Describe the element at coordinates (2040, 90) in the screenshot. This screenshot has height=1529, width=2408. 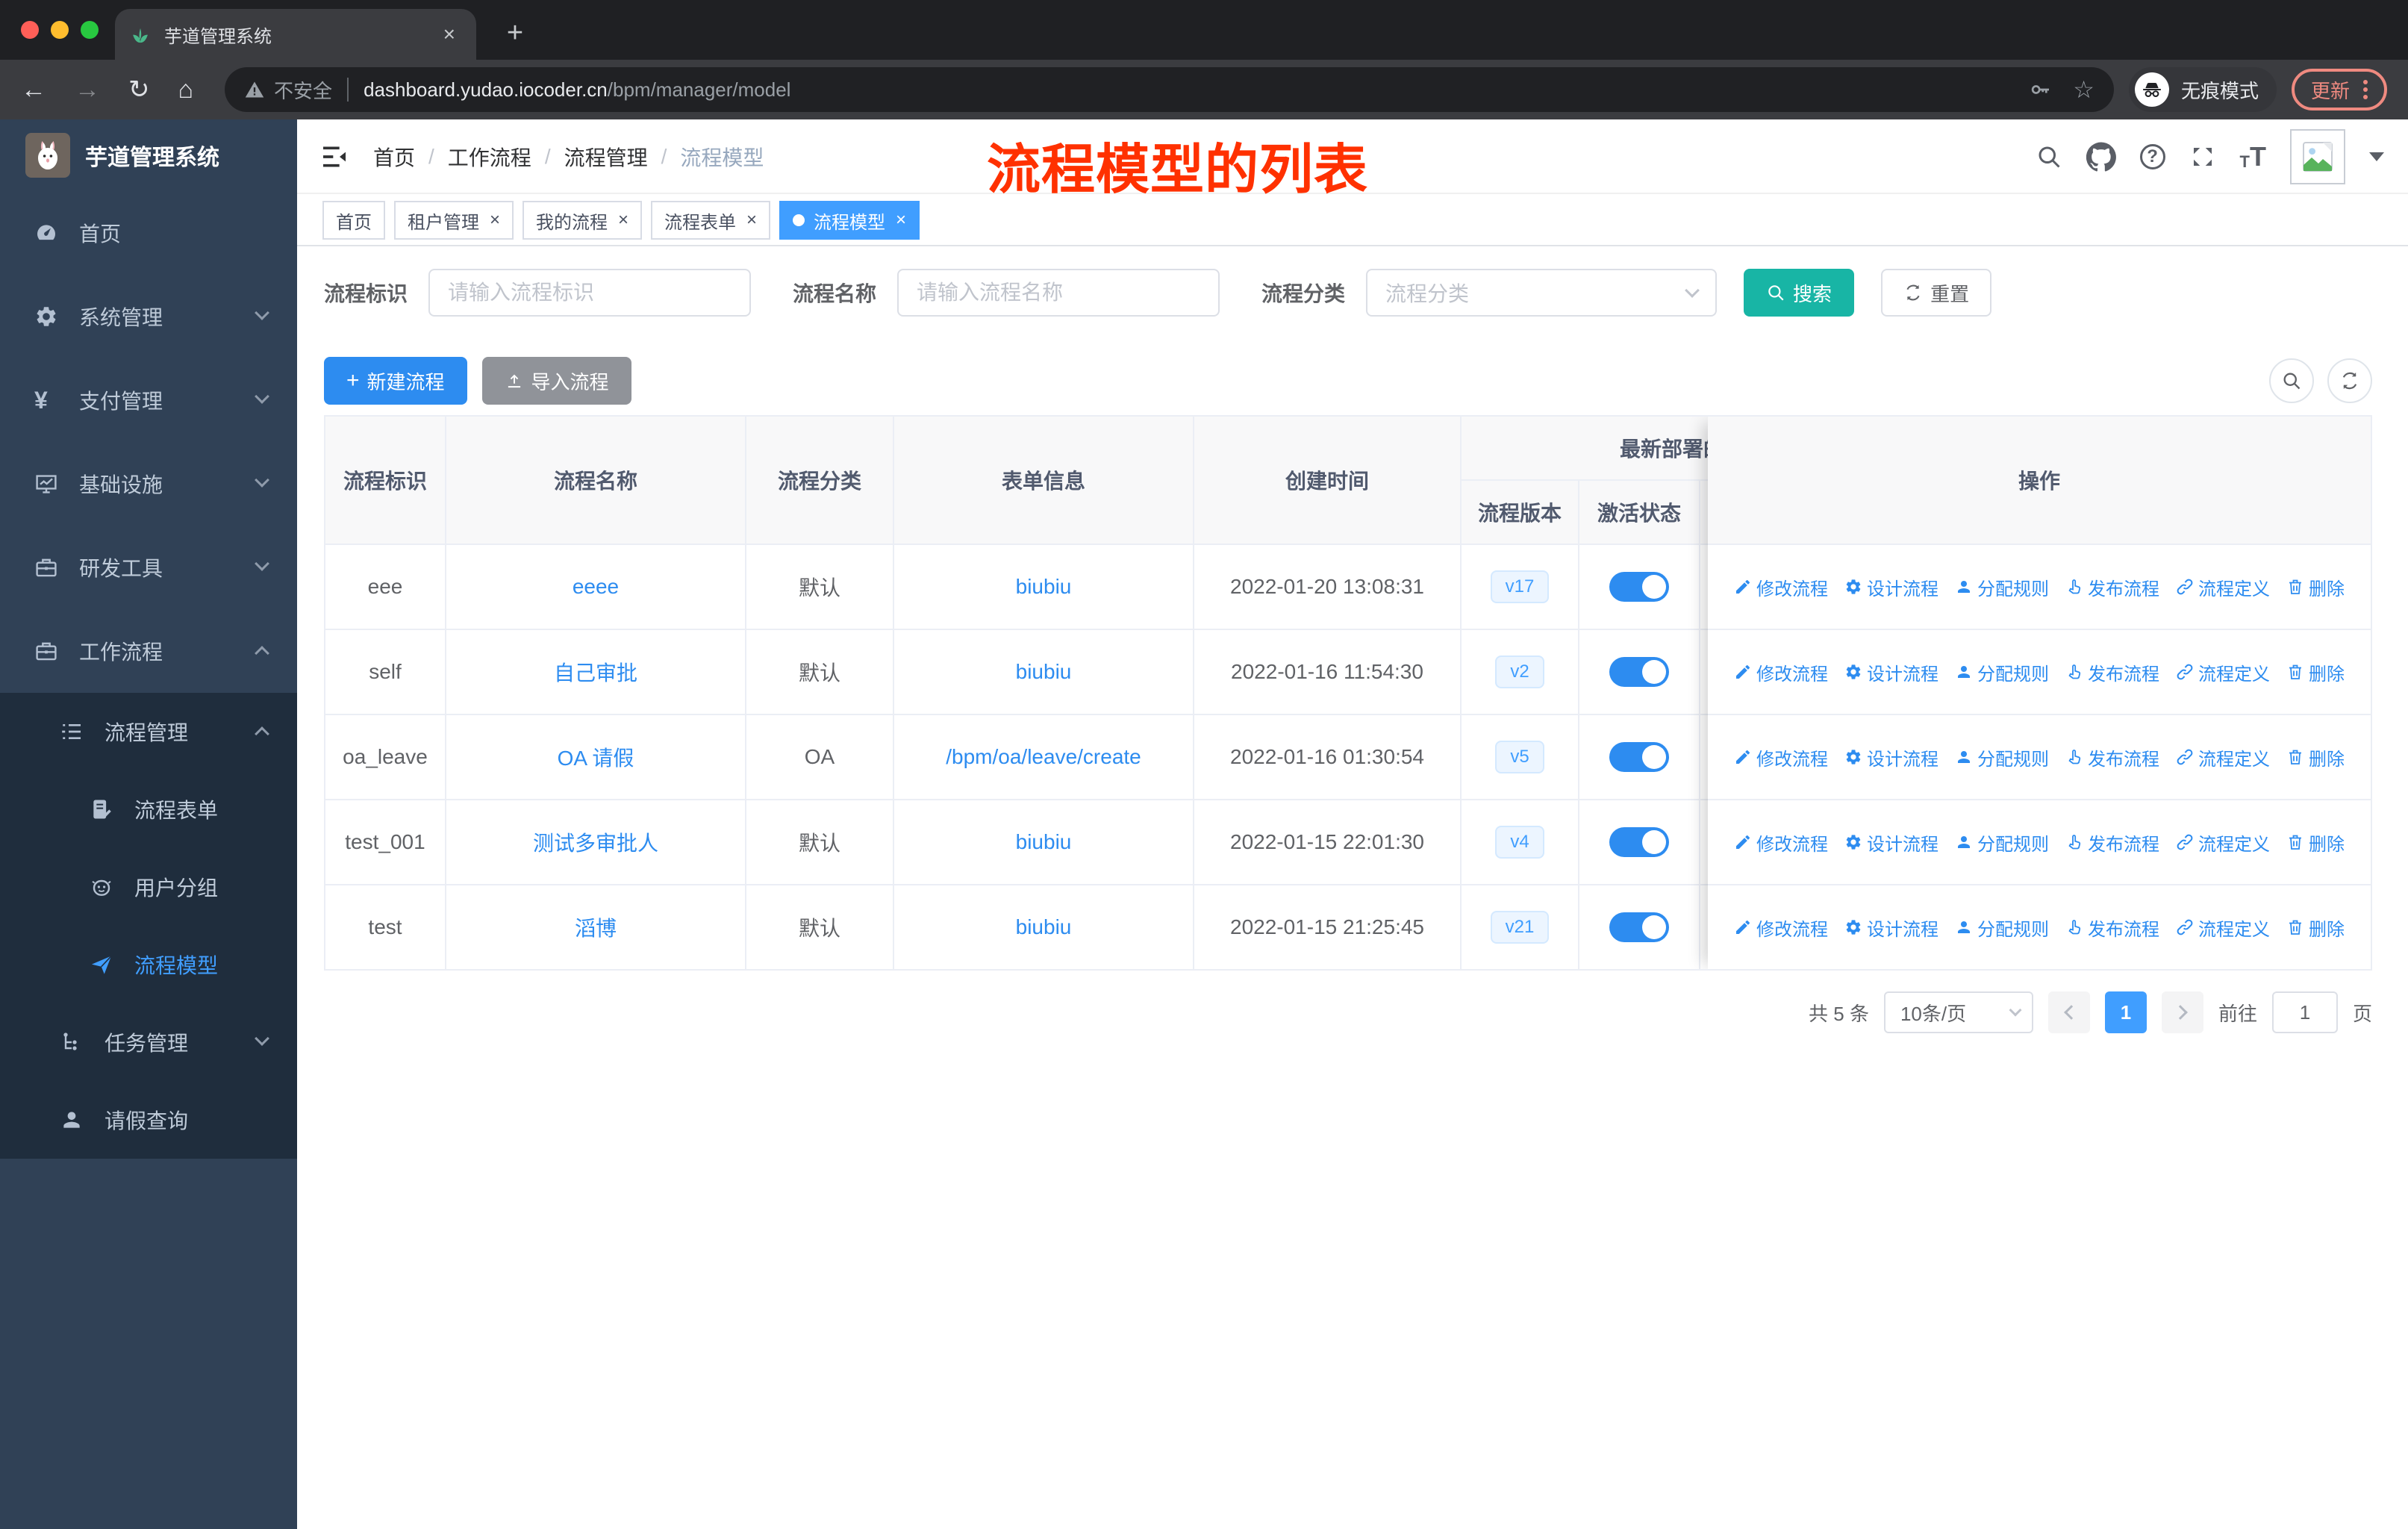
I see `password-key-icon` at that location.